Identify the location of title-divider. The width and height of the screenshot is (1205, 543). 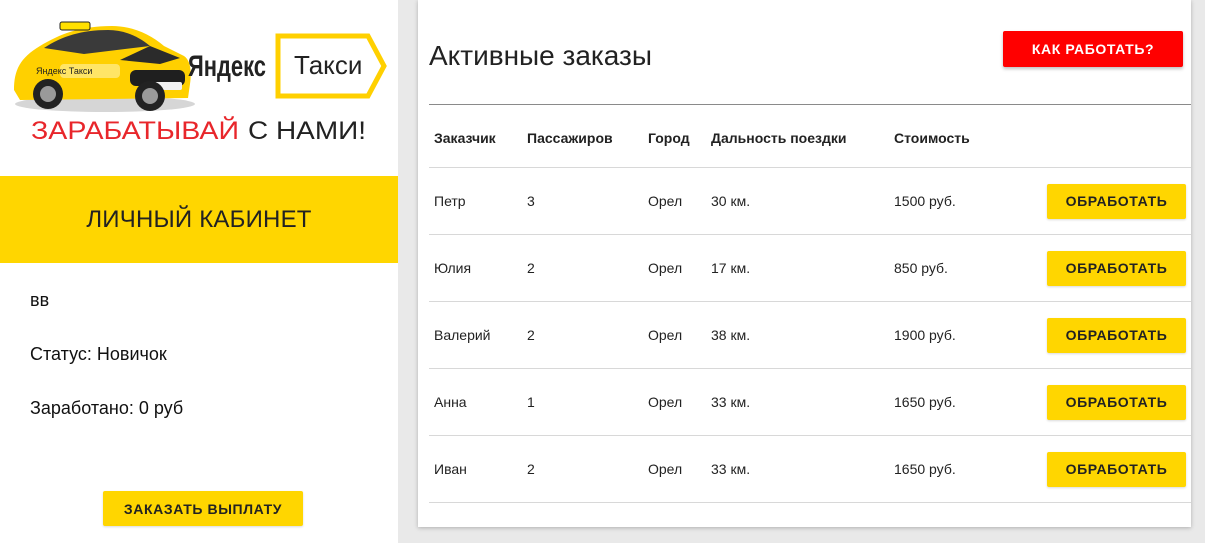
(810, 104).